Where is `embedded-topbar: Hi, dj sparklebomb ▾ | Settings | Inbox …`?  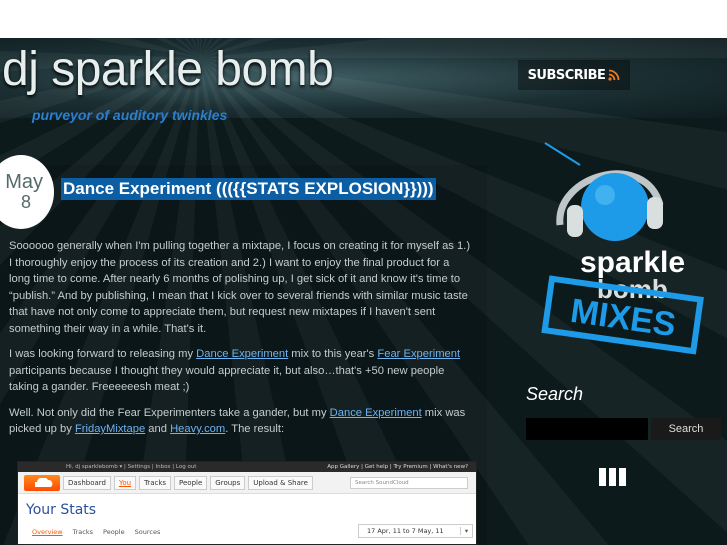 embedded-topbar: Hi, dj sparklebomb ▾ | Settings | Inbox … is located at coordinates (247, 467).